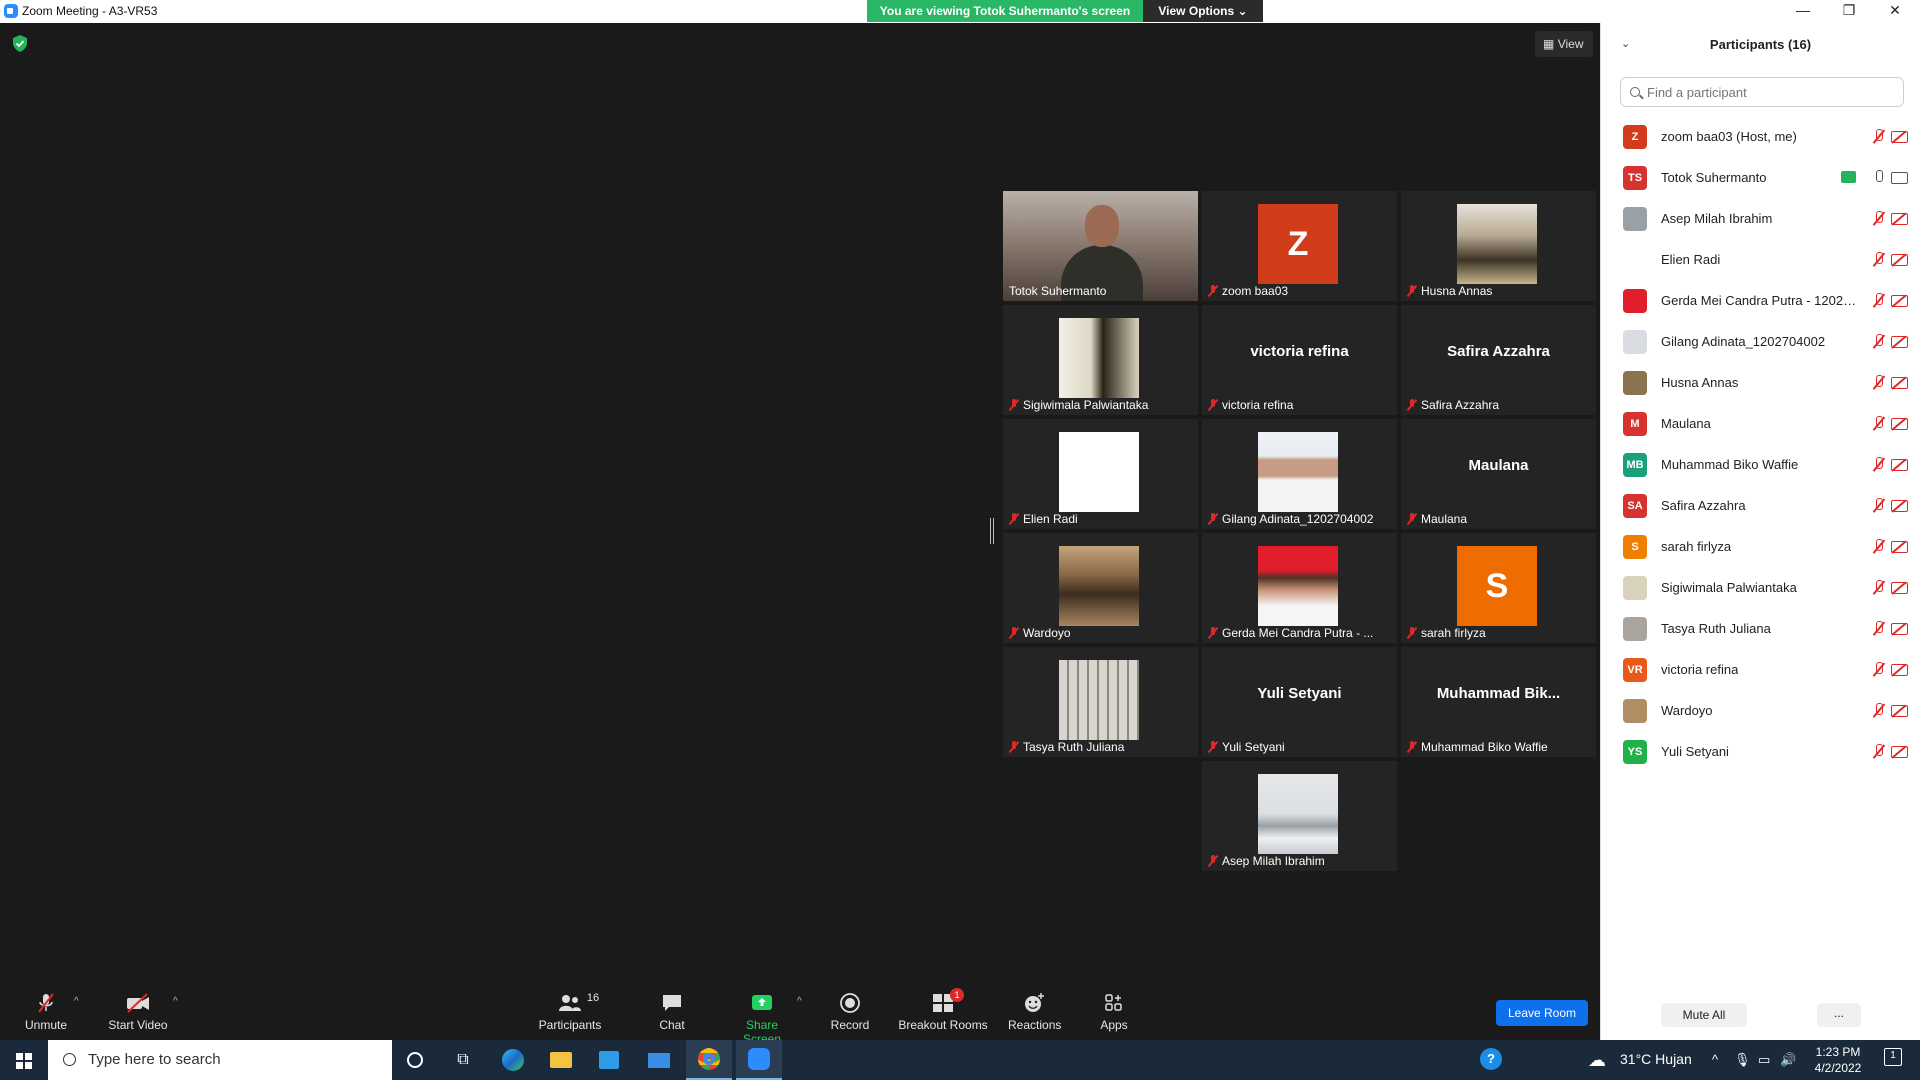  I want to click on participant-row: SA Safira Azzahra, so click(1760, 504).